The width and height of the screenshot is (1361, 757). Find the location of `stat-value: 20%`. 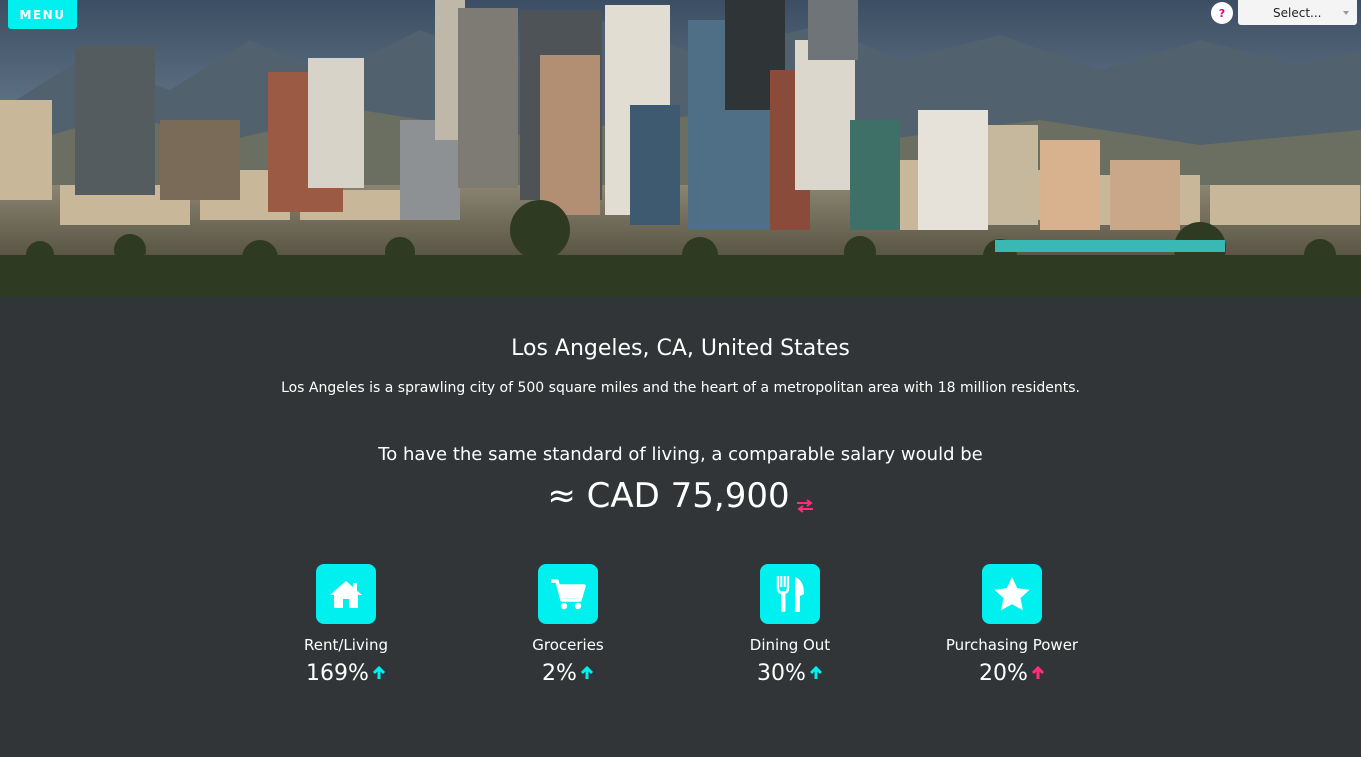

stat-value: 20% is located at coordinates (1003, 673).